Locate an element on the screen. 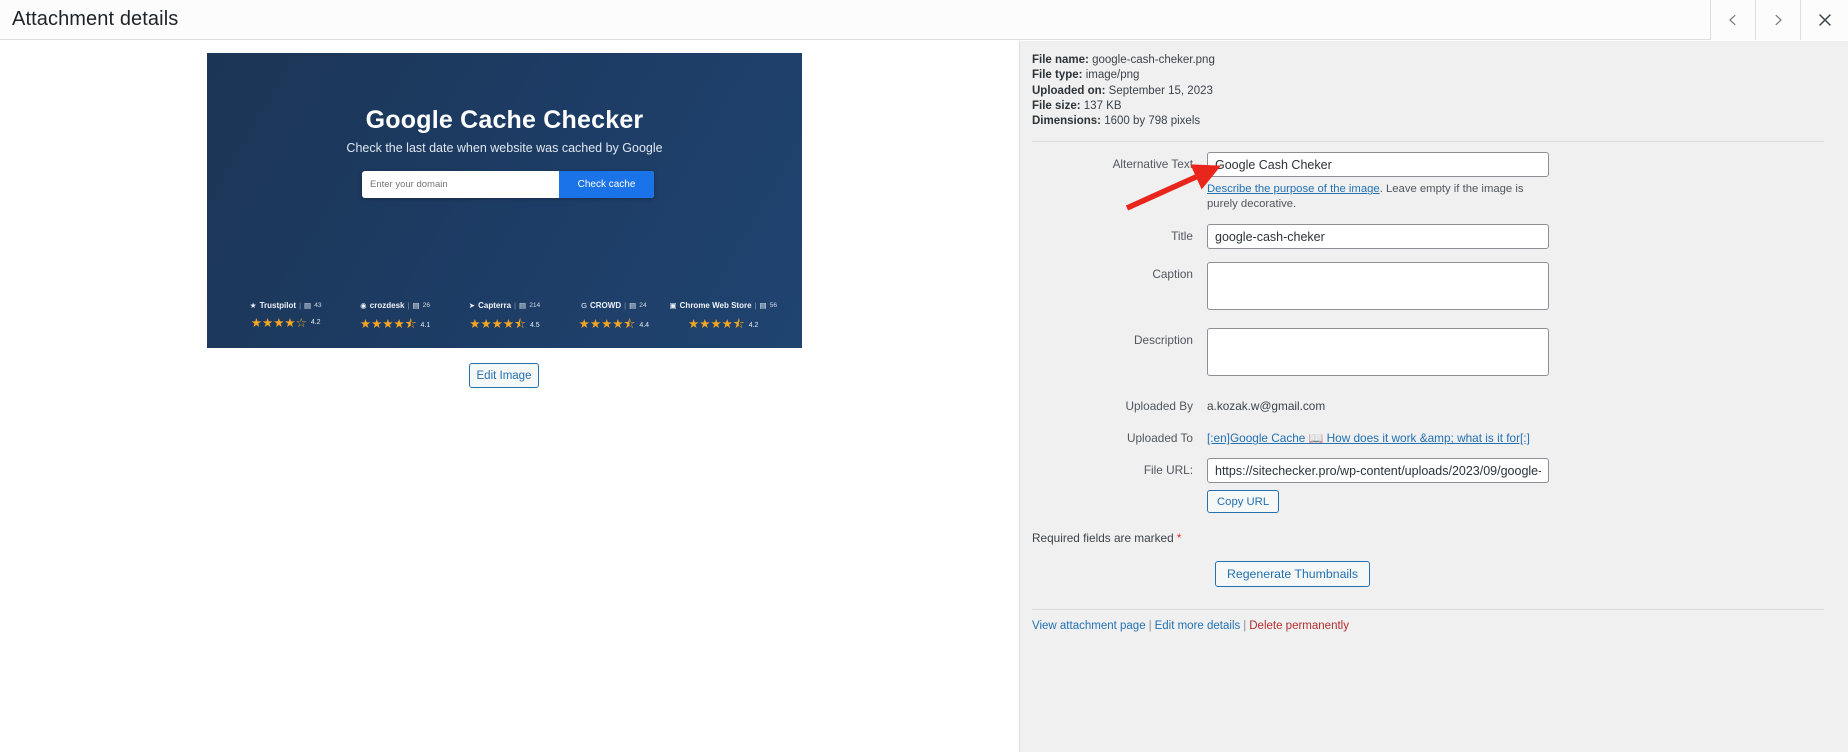 The width and height of the screenshot is (1848, 752). field-title: Title is located at coordinates (1428, 237).